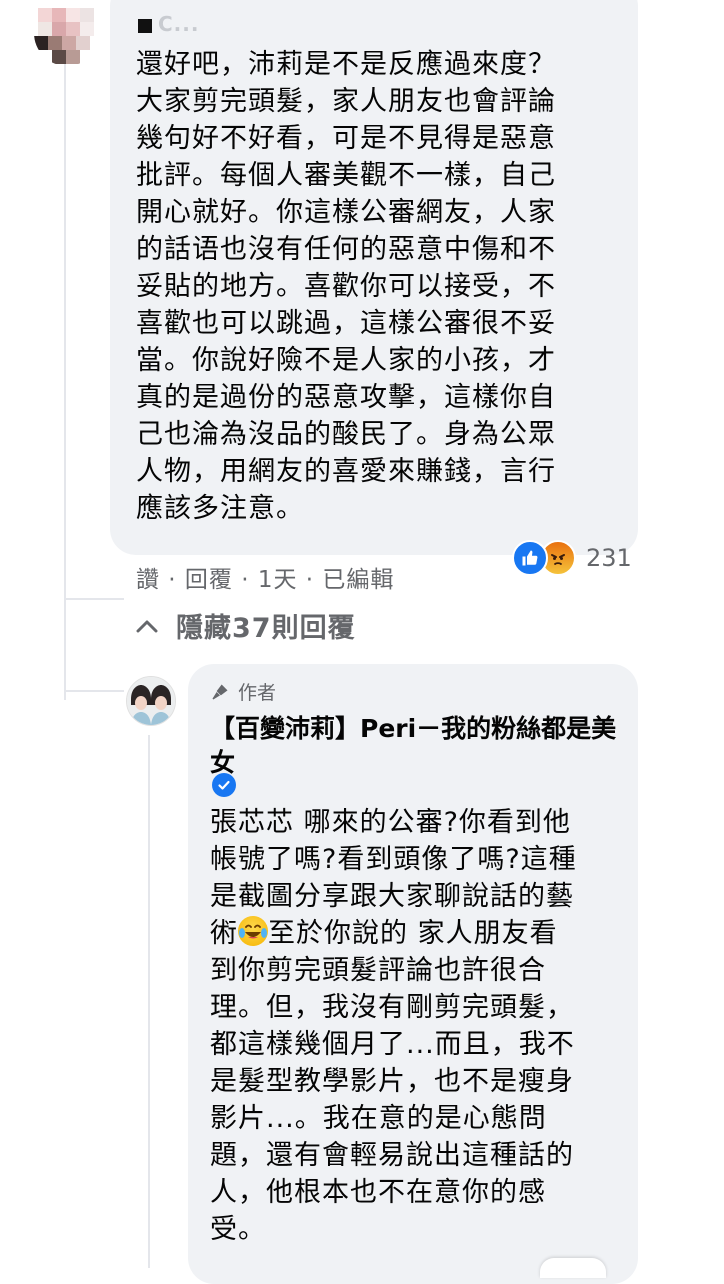 Image resolution: width=724 pixels, height=1284 pixels. What do you see at coordinates (147, 626) in the screenshot?
I see `chevron-up-icon` at bounding box center [147, 626].